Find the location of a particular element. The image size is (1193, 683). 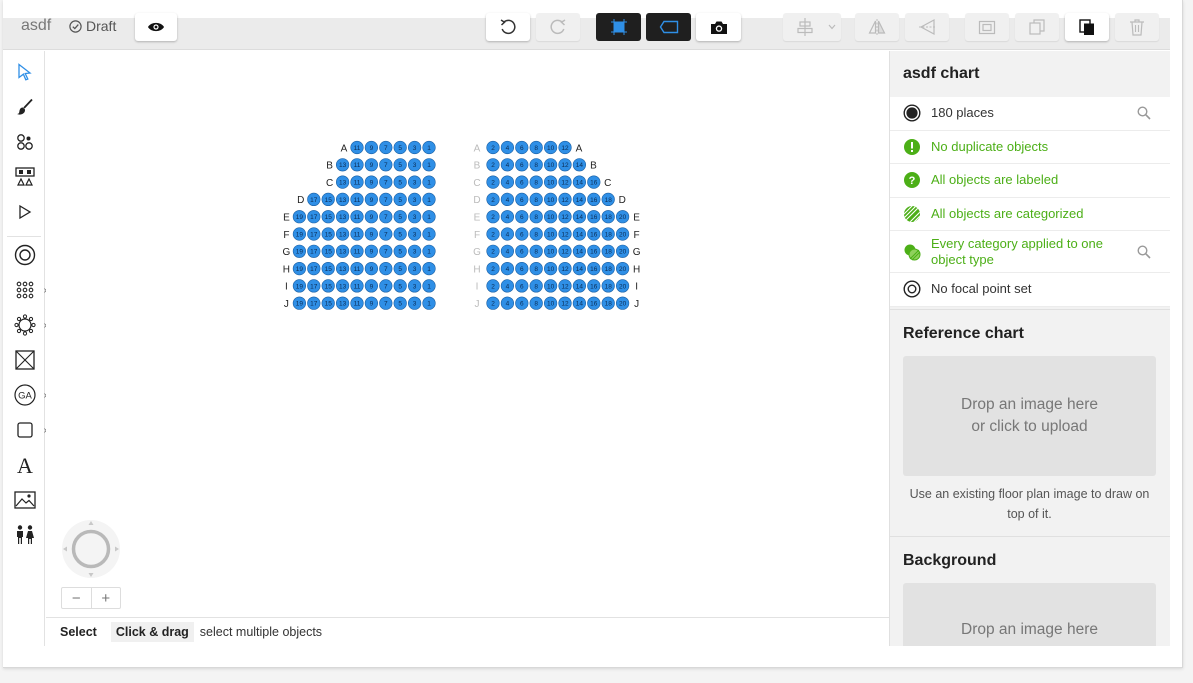

seat-row: 13 11 9 7 5 3 1 C is located at coordinates (381, 182).